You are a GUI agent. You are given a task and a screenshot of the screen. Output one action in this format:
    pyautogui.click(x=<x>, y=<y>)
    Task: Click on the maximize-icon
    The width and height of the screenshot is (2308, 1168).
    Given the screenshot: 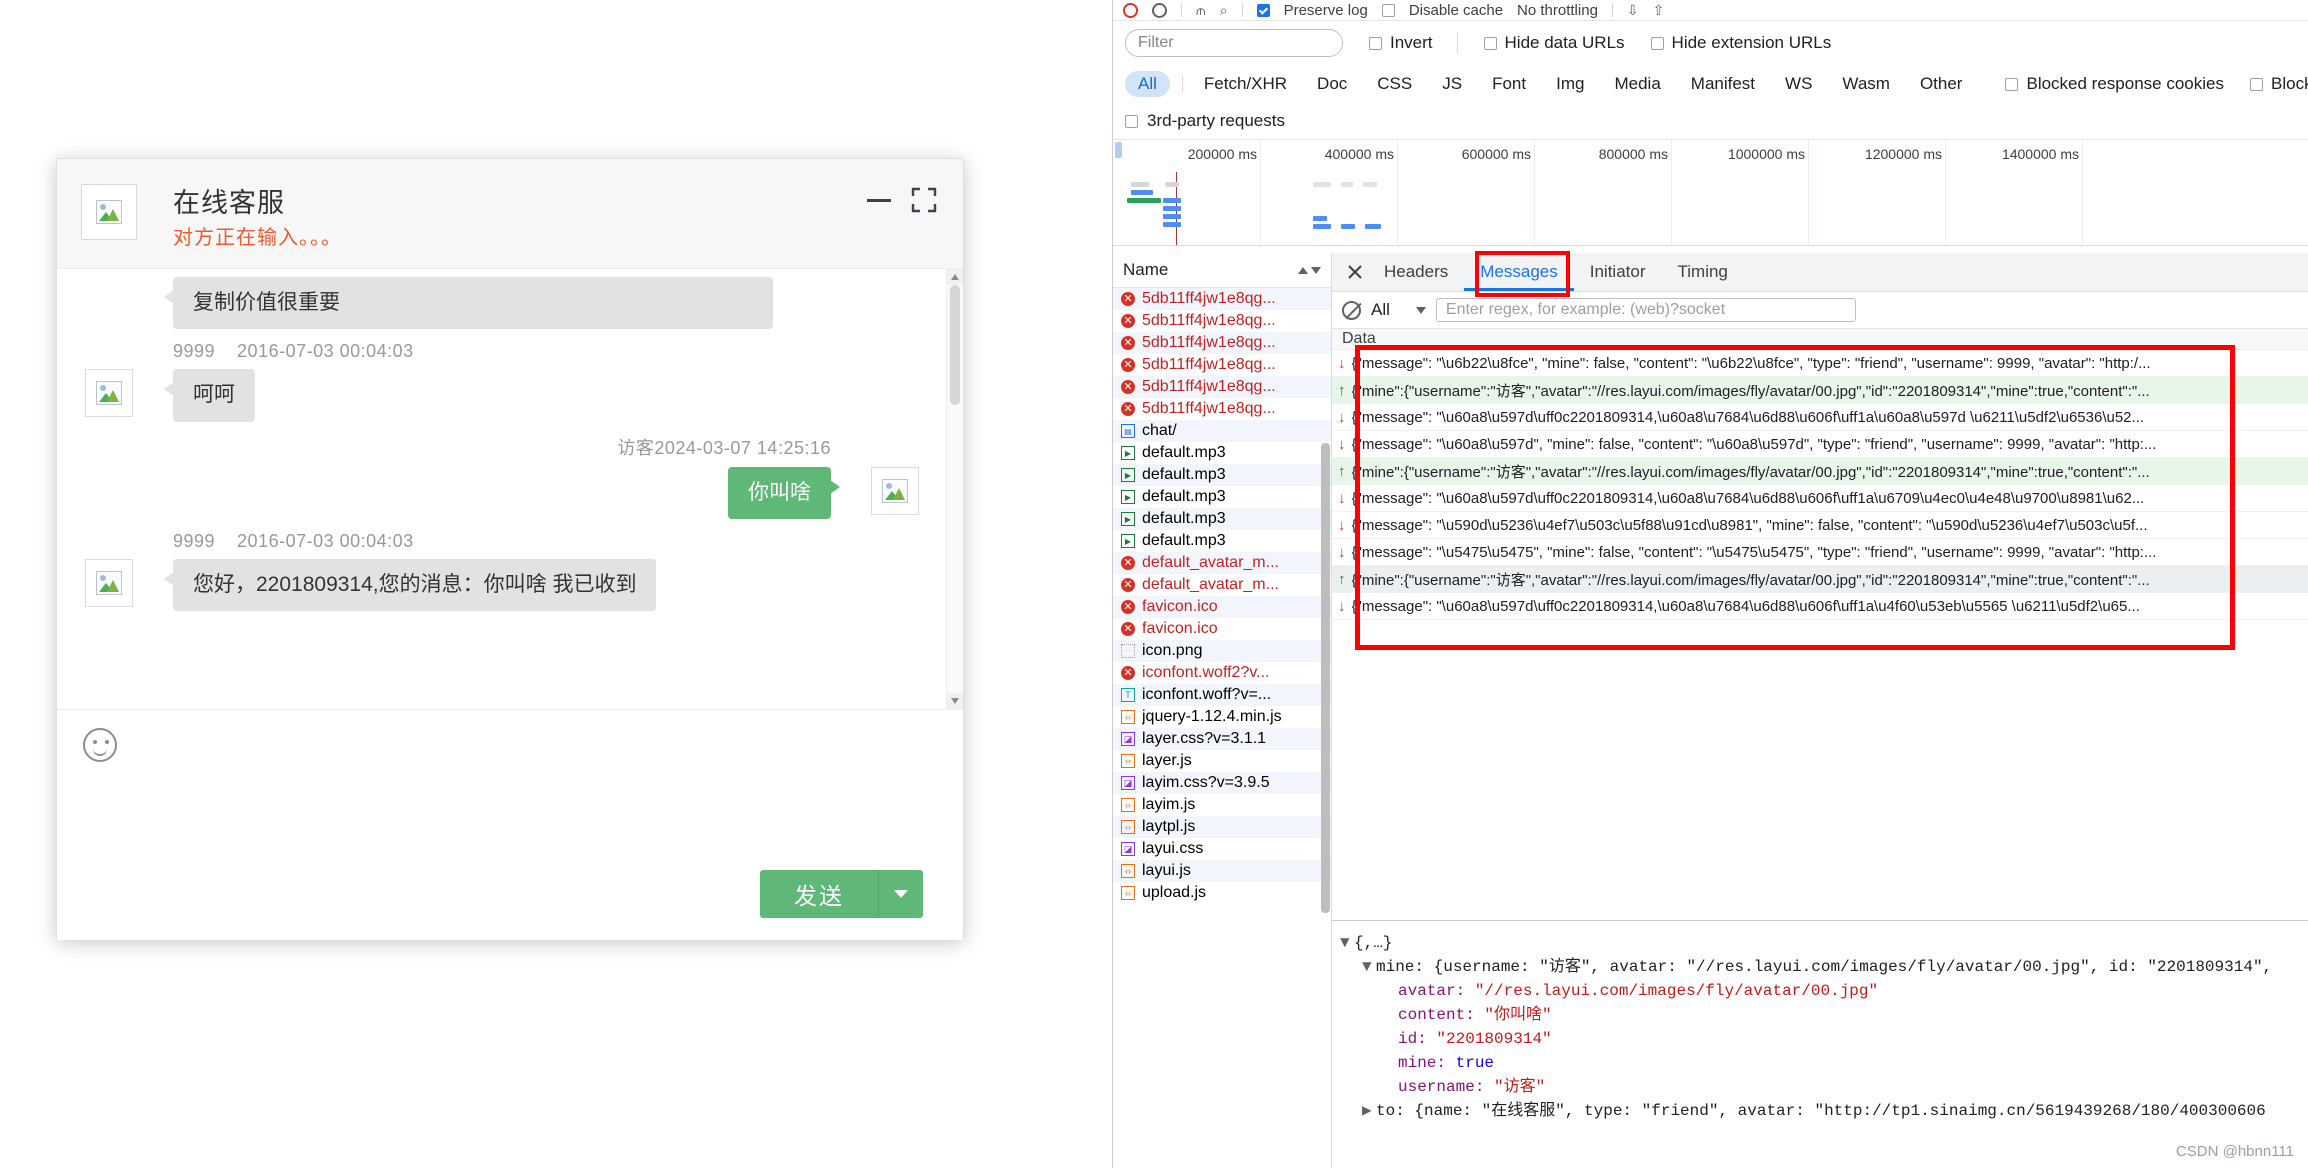 What is the action you would take?
    pyautogui.click(x=924, y=200)
    